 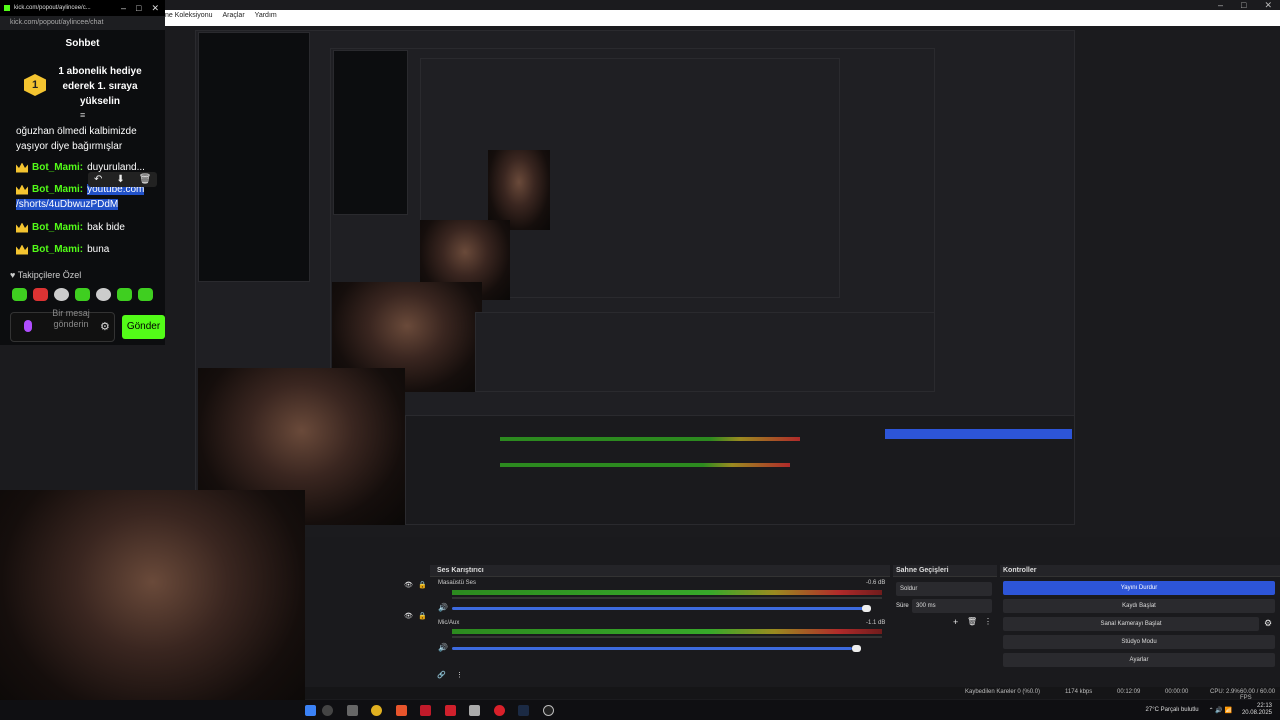 What do you see at coordinates (1256, 713) in the screenshot?
I see `clock-date: 20.08.2025` at bounding box center [1256, 713].